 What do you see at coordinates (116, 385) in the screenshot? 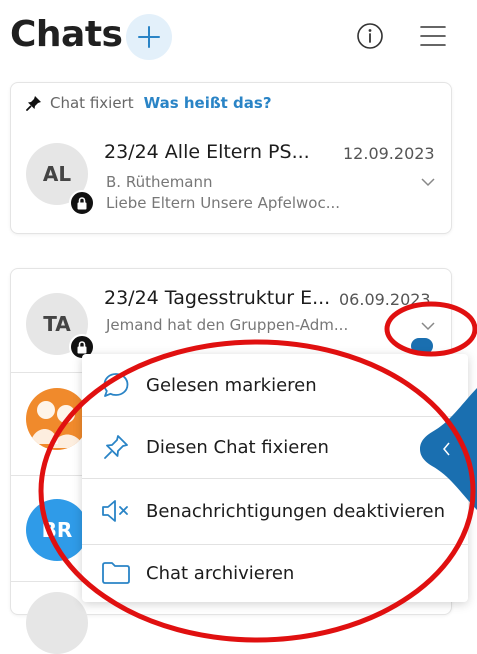
I see `speech-bubble-icon` at bounding box center [116, 385].